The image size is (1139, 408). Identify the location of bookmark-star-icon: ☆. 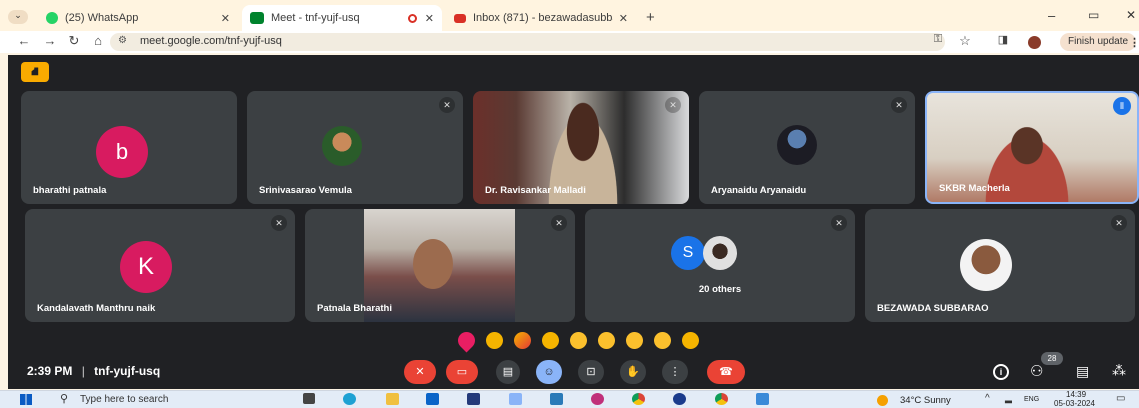
(965, 41).